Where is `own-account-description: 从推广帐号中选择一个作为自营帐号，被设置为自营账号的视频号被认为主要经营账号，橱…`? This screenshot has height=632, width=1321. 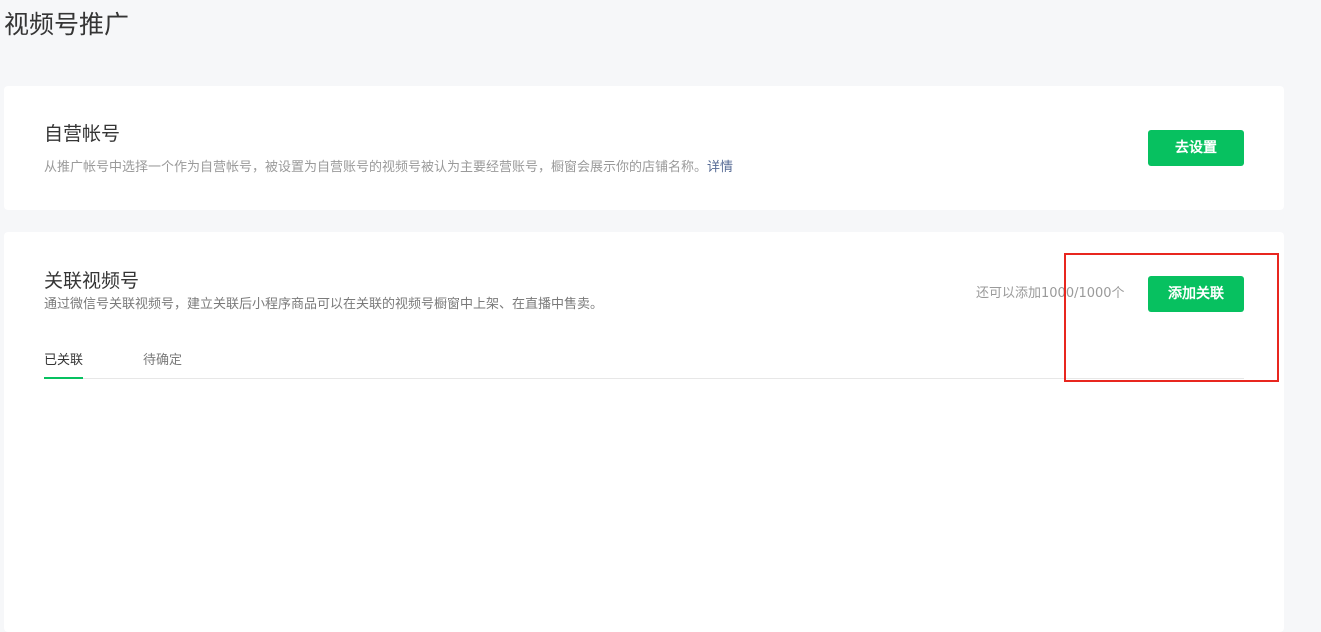 own-account-description: 从推广帐号中选择一个作为自营帐号，被设置为自营账号的视频号被认为主要经营账号，橱… is located at coordinates (388, 168).